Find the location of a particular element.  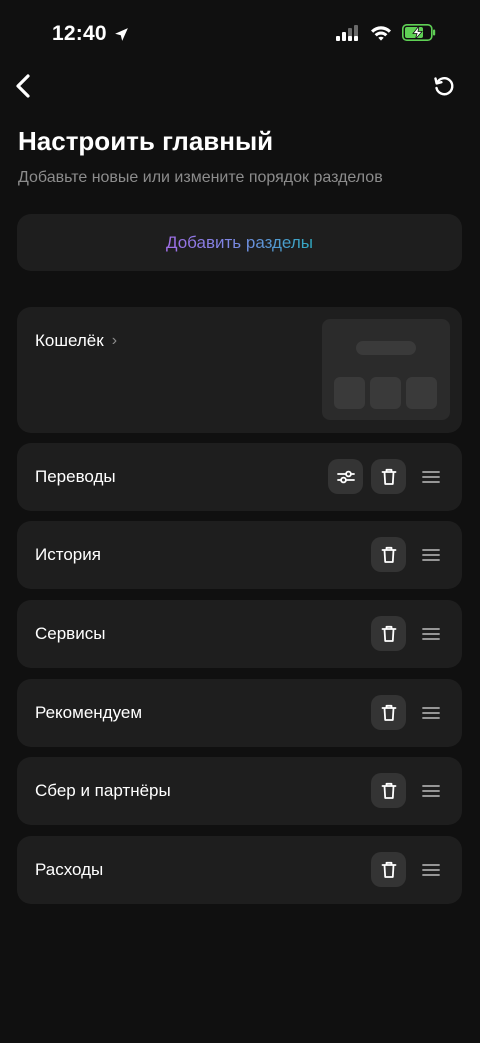

status-time-text: 12:40 is located at coordinates (79, 33).